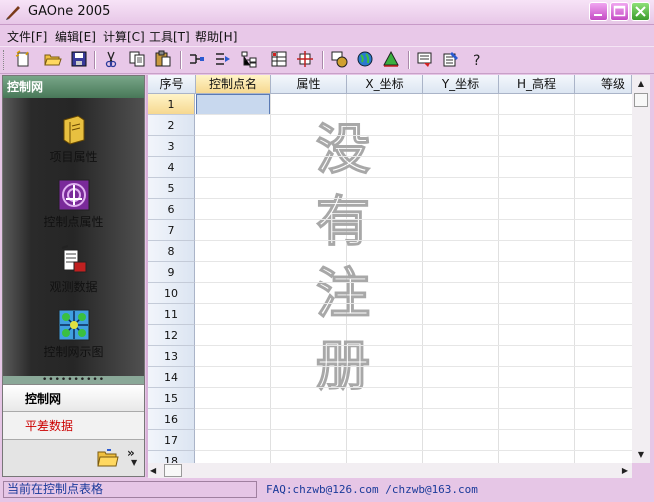 This screenshot has height=502, width=654. I want to click on column-header-grade: 等级, so click(603, 84).